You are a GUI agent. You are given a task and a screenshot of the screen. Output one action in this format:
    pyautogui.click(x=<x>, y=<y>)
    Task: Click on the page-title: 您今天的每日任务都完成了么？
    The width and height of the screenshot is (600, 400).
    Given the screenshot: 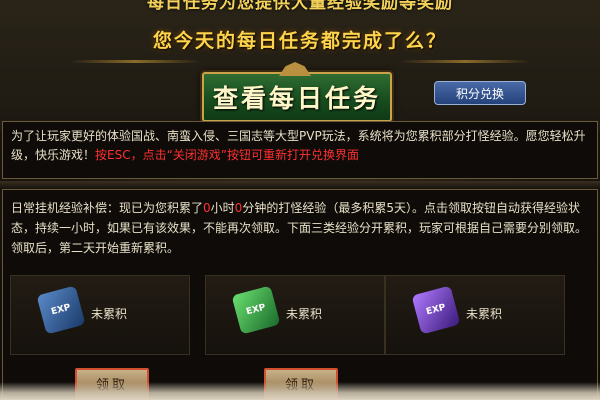 What is the action you would take?
    pyautogui.click(x=299, y=41)
    